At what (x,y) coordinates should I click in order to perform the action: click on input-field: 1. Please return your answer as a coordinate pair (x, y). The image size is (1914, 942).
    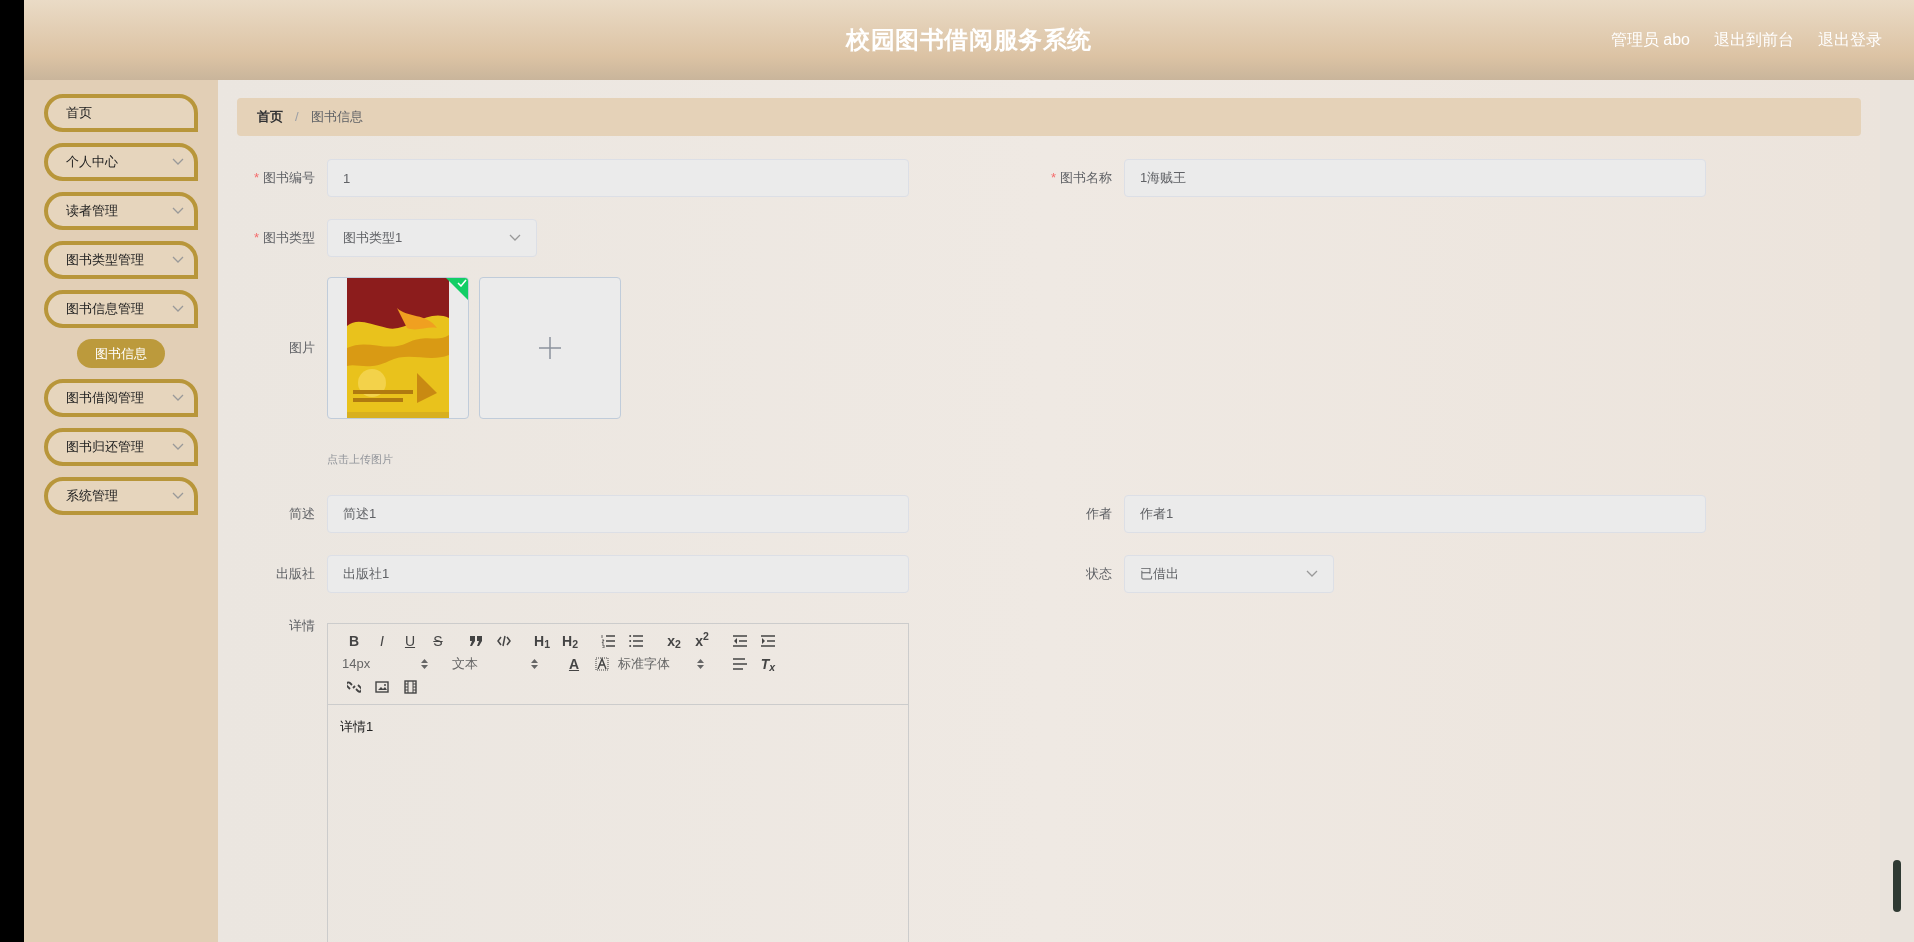
    Looking at the image, I should click on (618, 178).